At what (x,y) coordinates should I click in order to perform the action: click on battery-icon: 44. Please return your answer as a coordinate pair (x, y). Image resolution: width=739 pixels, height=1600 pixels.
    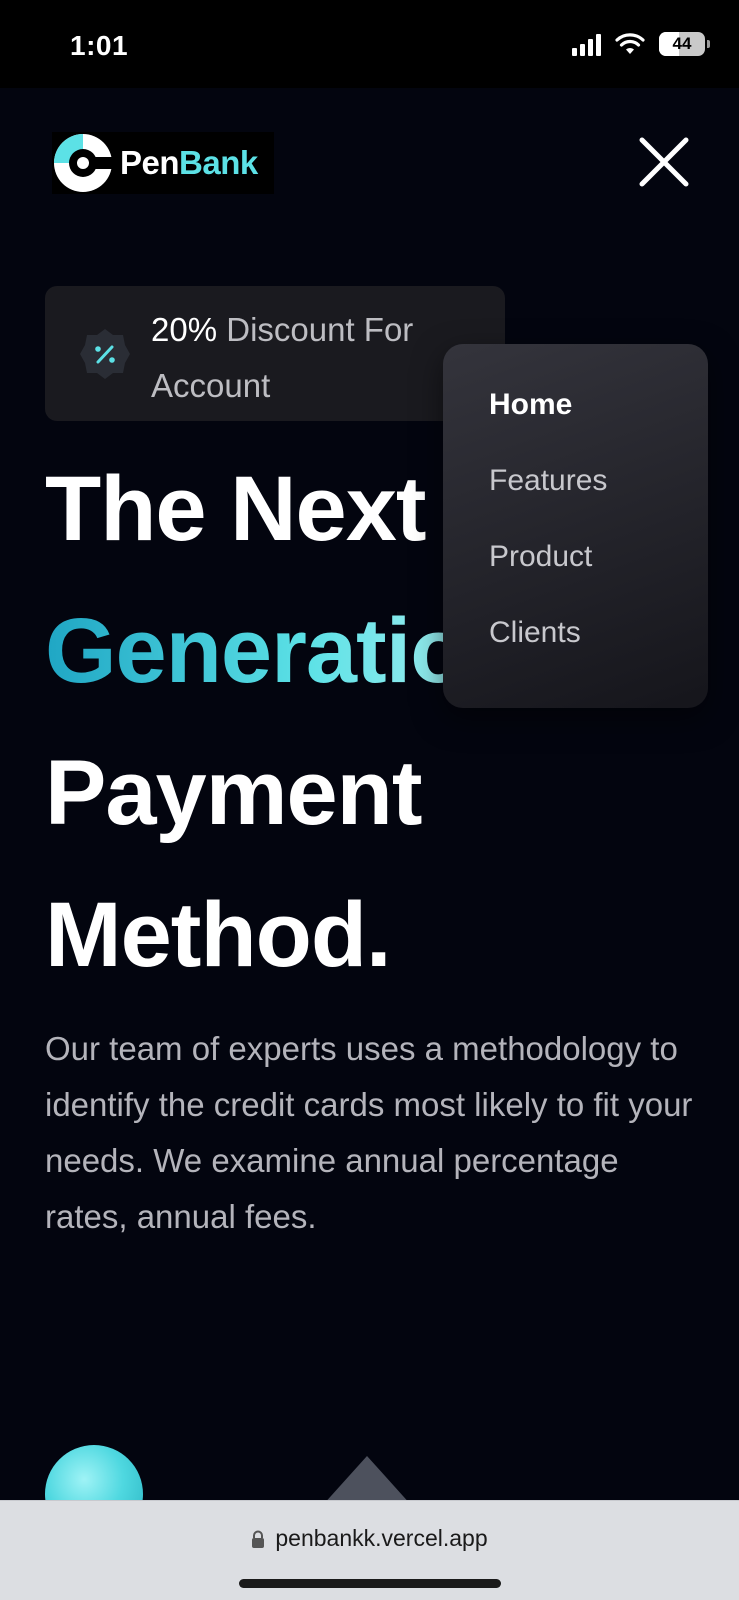
    Looking at the image, I should click on (684, 44).